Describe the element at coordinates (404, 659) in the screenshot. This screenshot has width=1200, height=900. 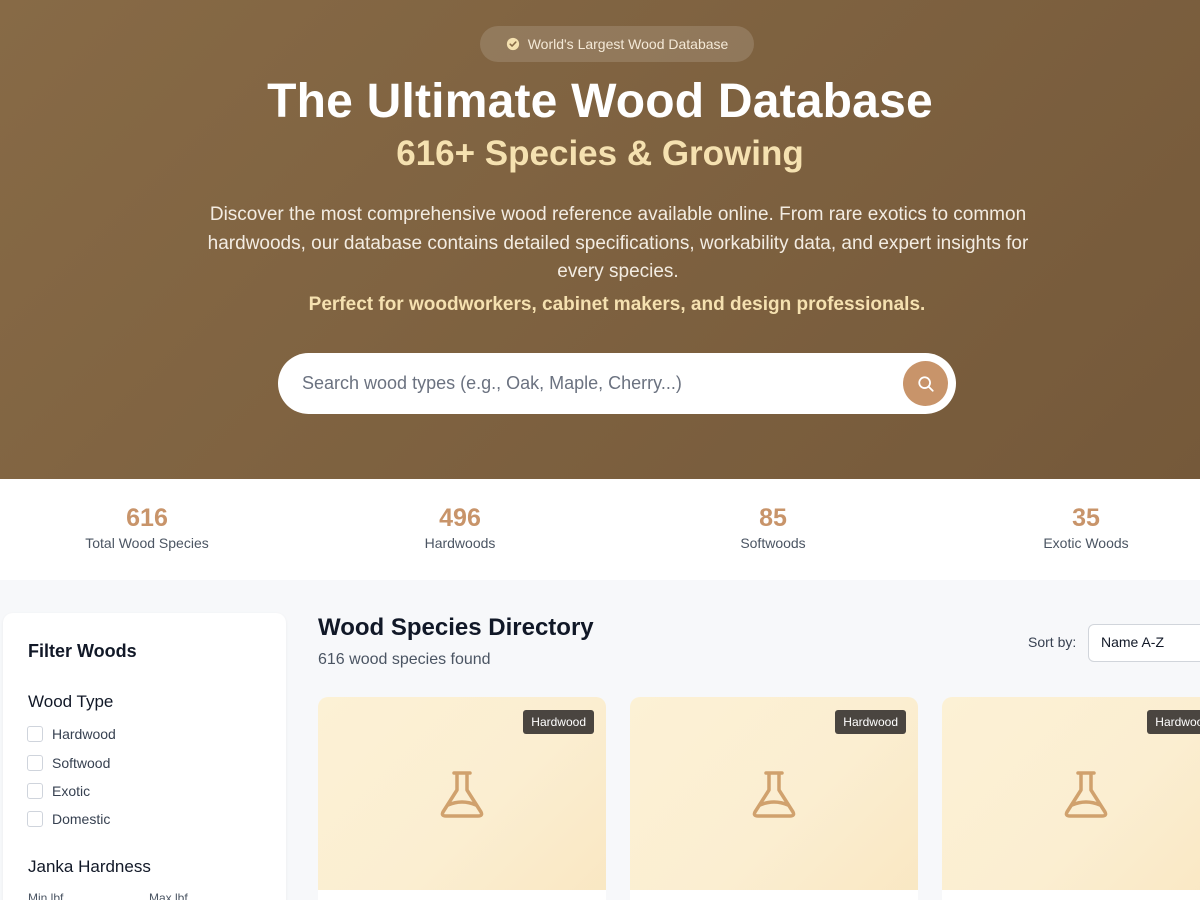
I see `results-count: 616 wood species found` at that location.